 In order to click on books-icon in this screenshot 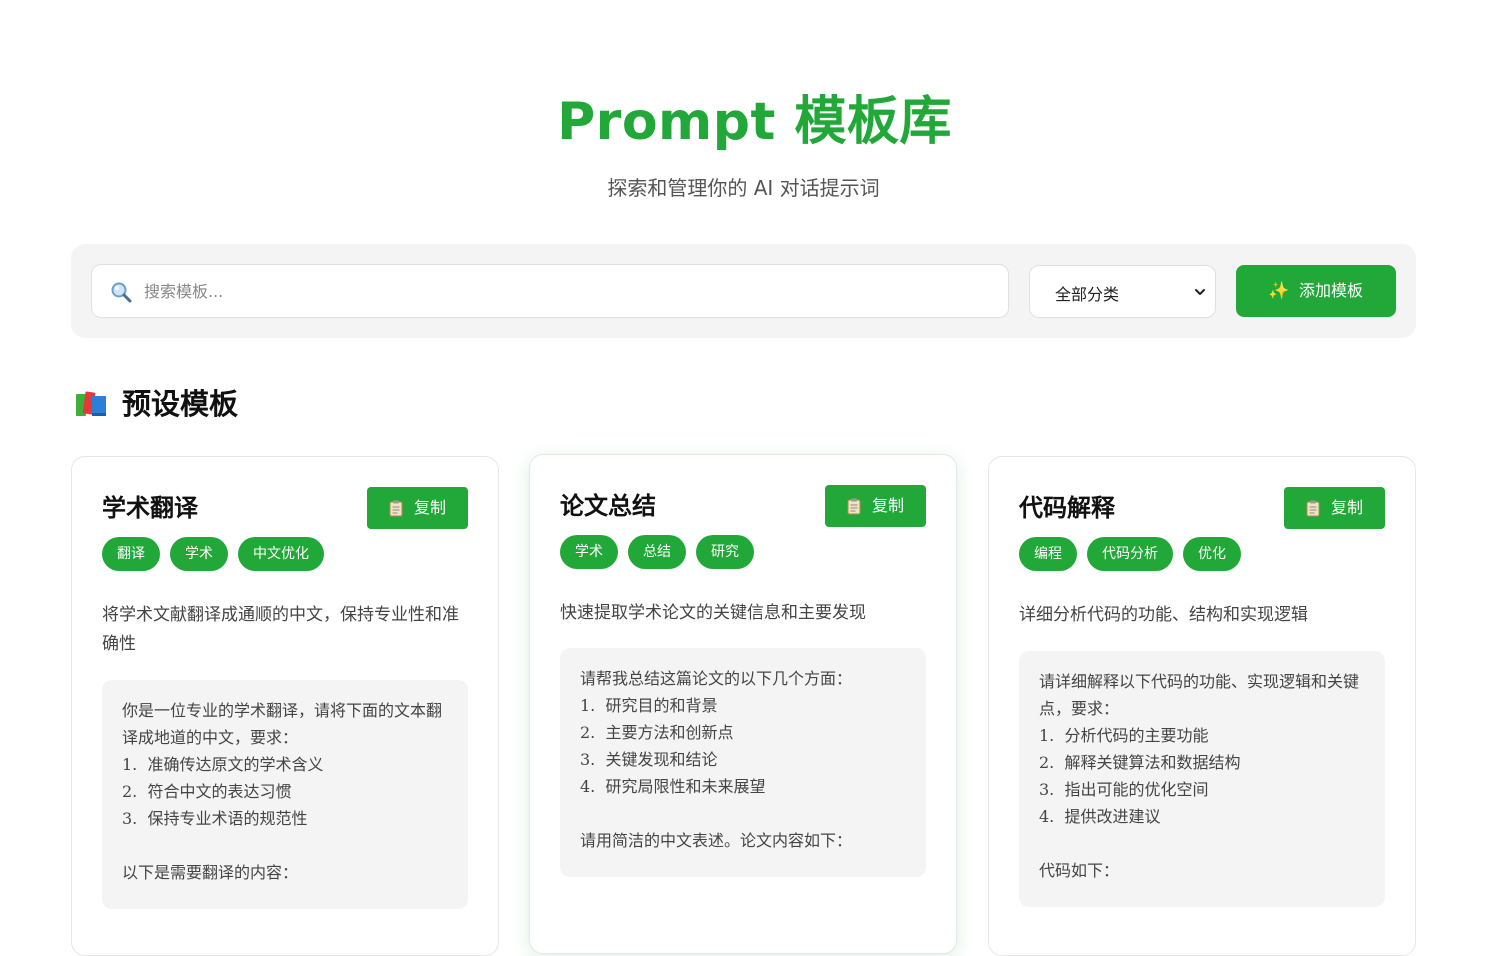, I will do `click(91, 403)`.